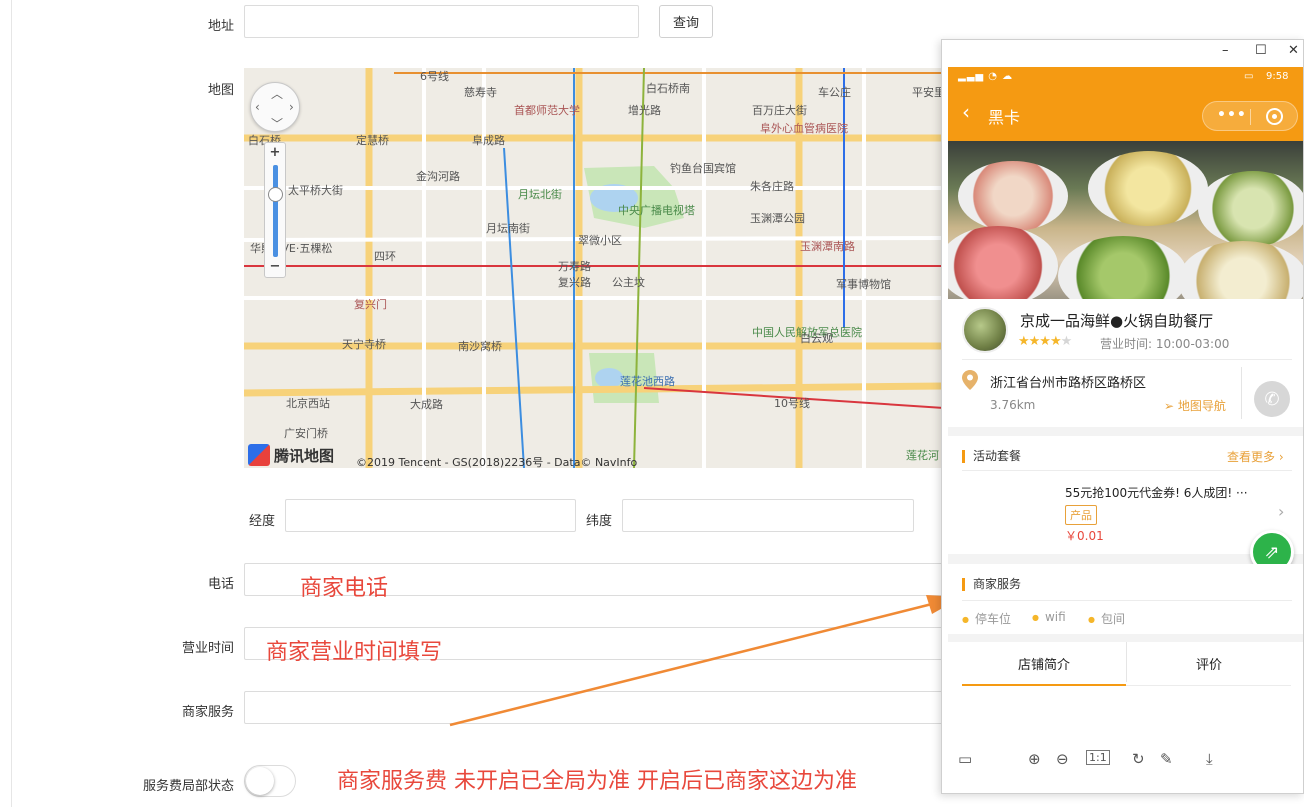 This screenshot has width=1304, height=807. Describe the element at coordinates (1277, 76) in the screenshot. I see `status-time: 9:58` at that location.